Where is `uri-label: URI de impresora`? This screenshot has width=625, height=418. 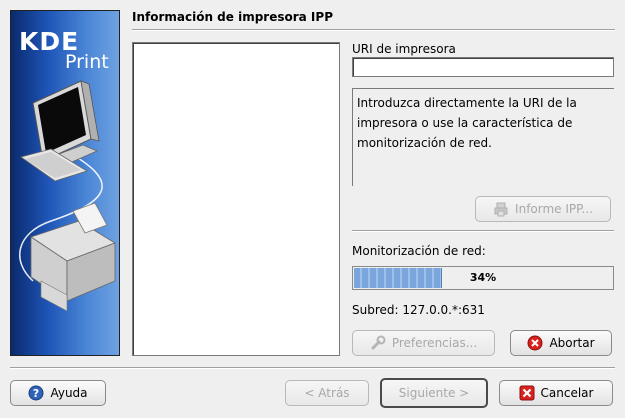
uri-label: URI de impresora is located at coordinates (404, 49).